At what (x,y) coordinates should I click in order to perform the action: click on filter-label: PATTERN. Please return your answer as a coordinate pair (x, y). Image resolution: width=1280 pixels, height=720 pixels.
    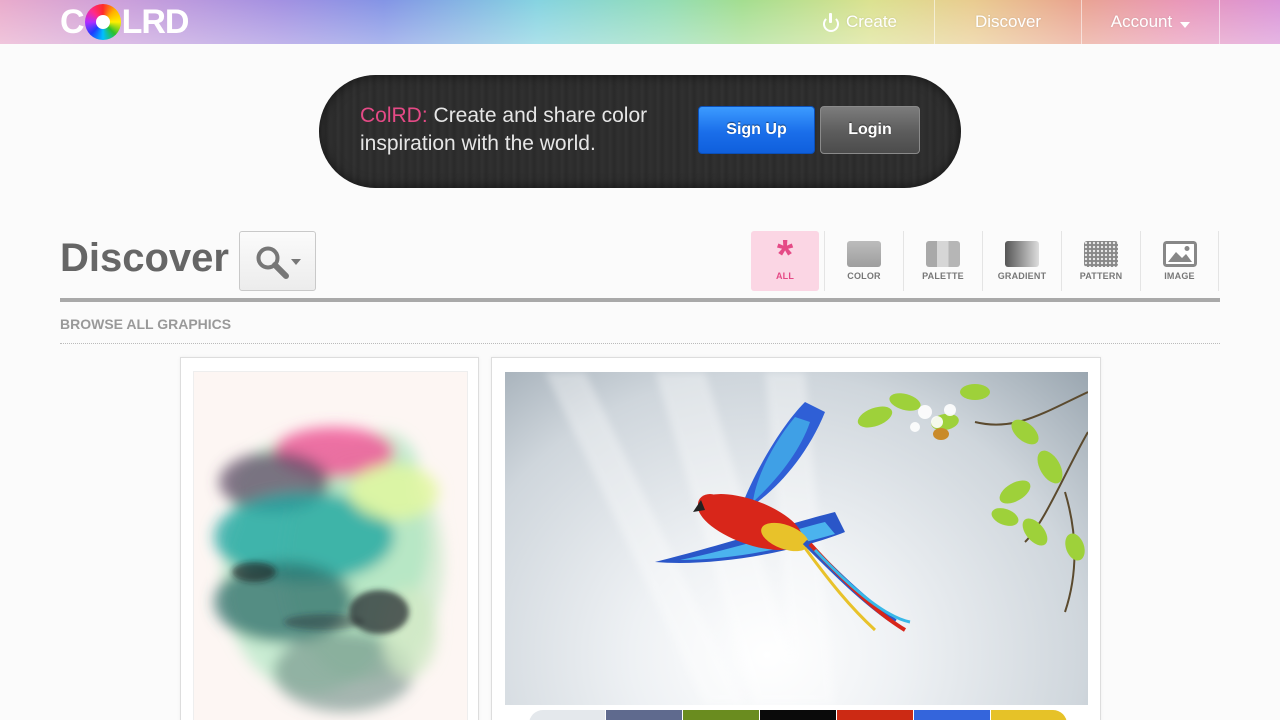
    Looking at the image, I should click on (1101, 276).